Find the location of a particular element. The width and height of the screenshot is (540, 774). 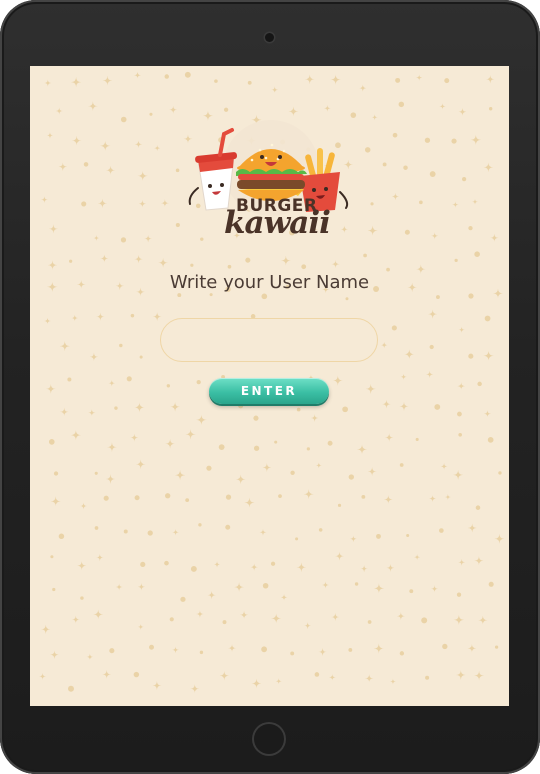

enter-button: ENTER is located at coordinates (269, 391).